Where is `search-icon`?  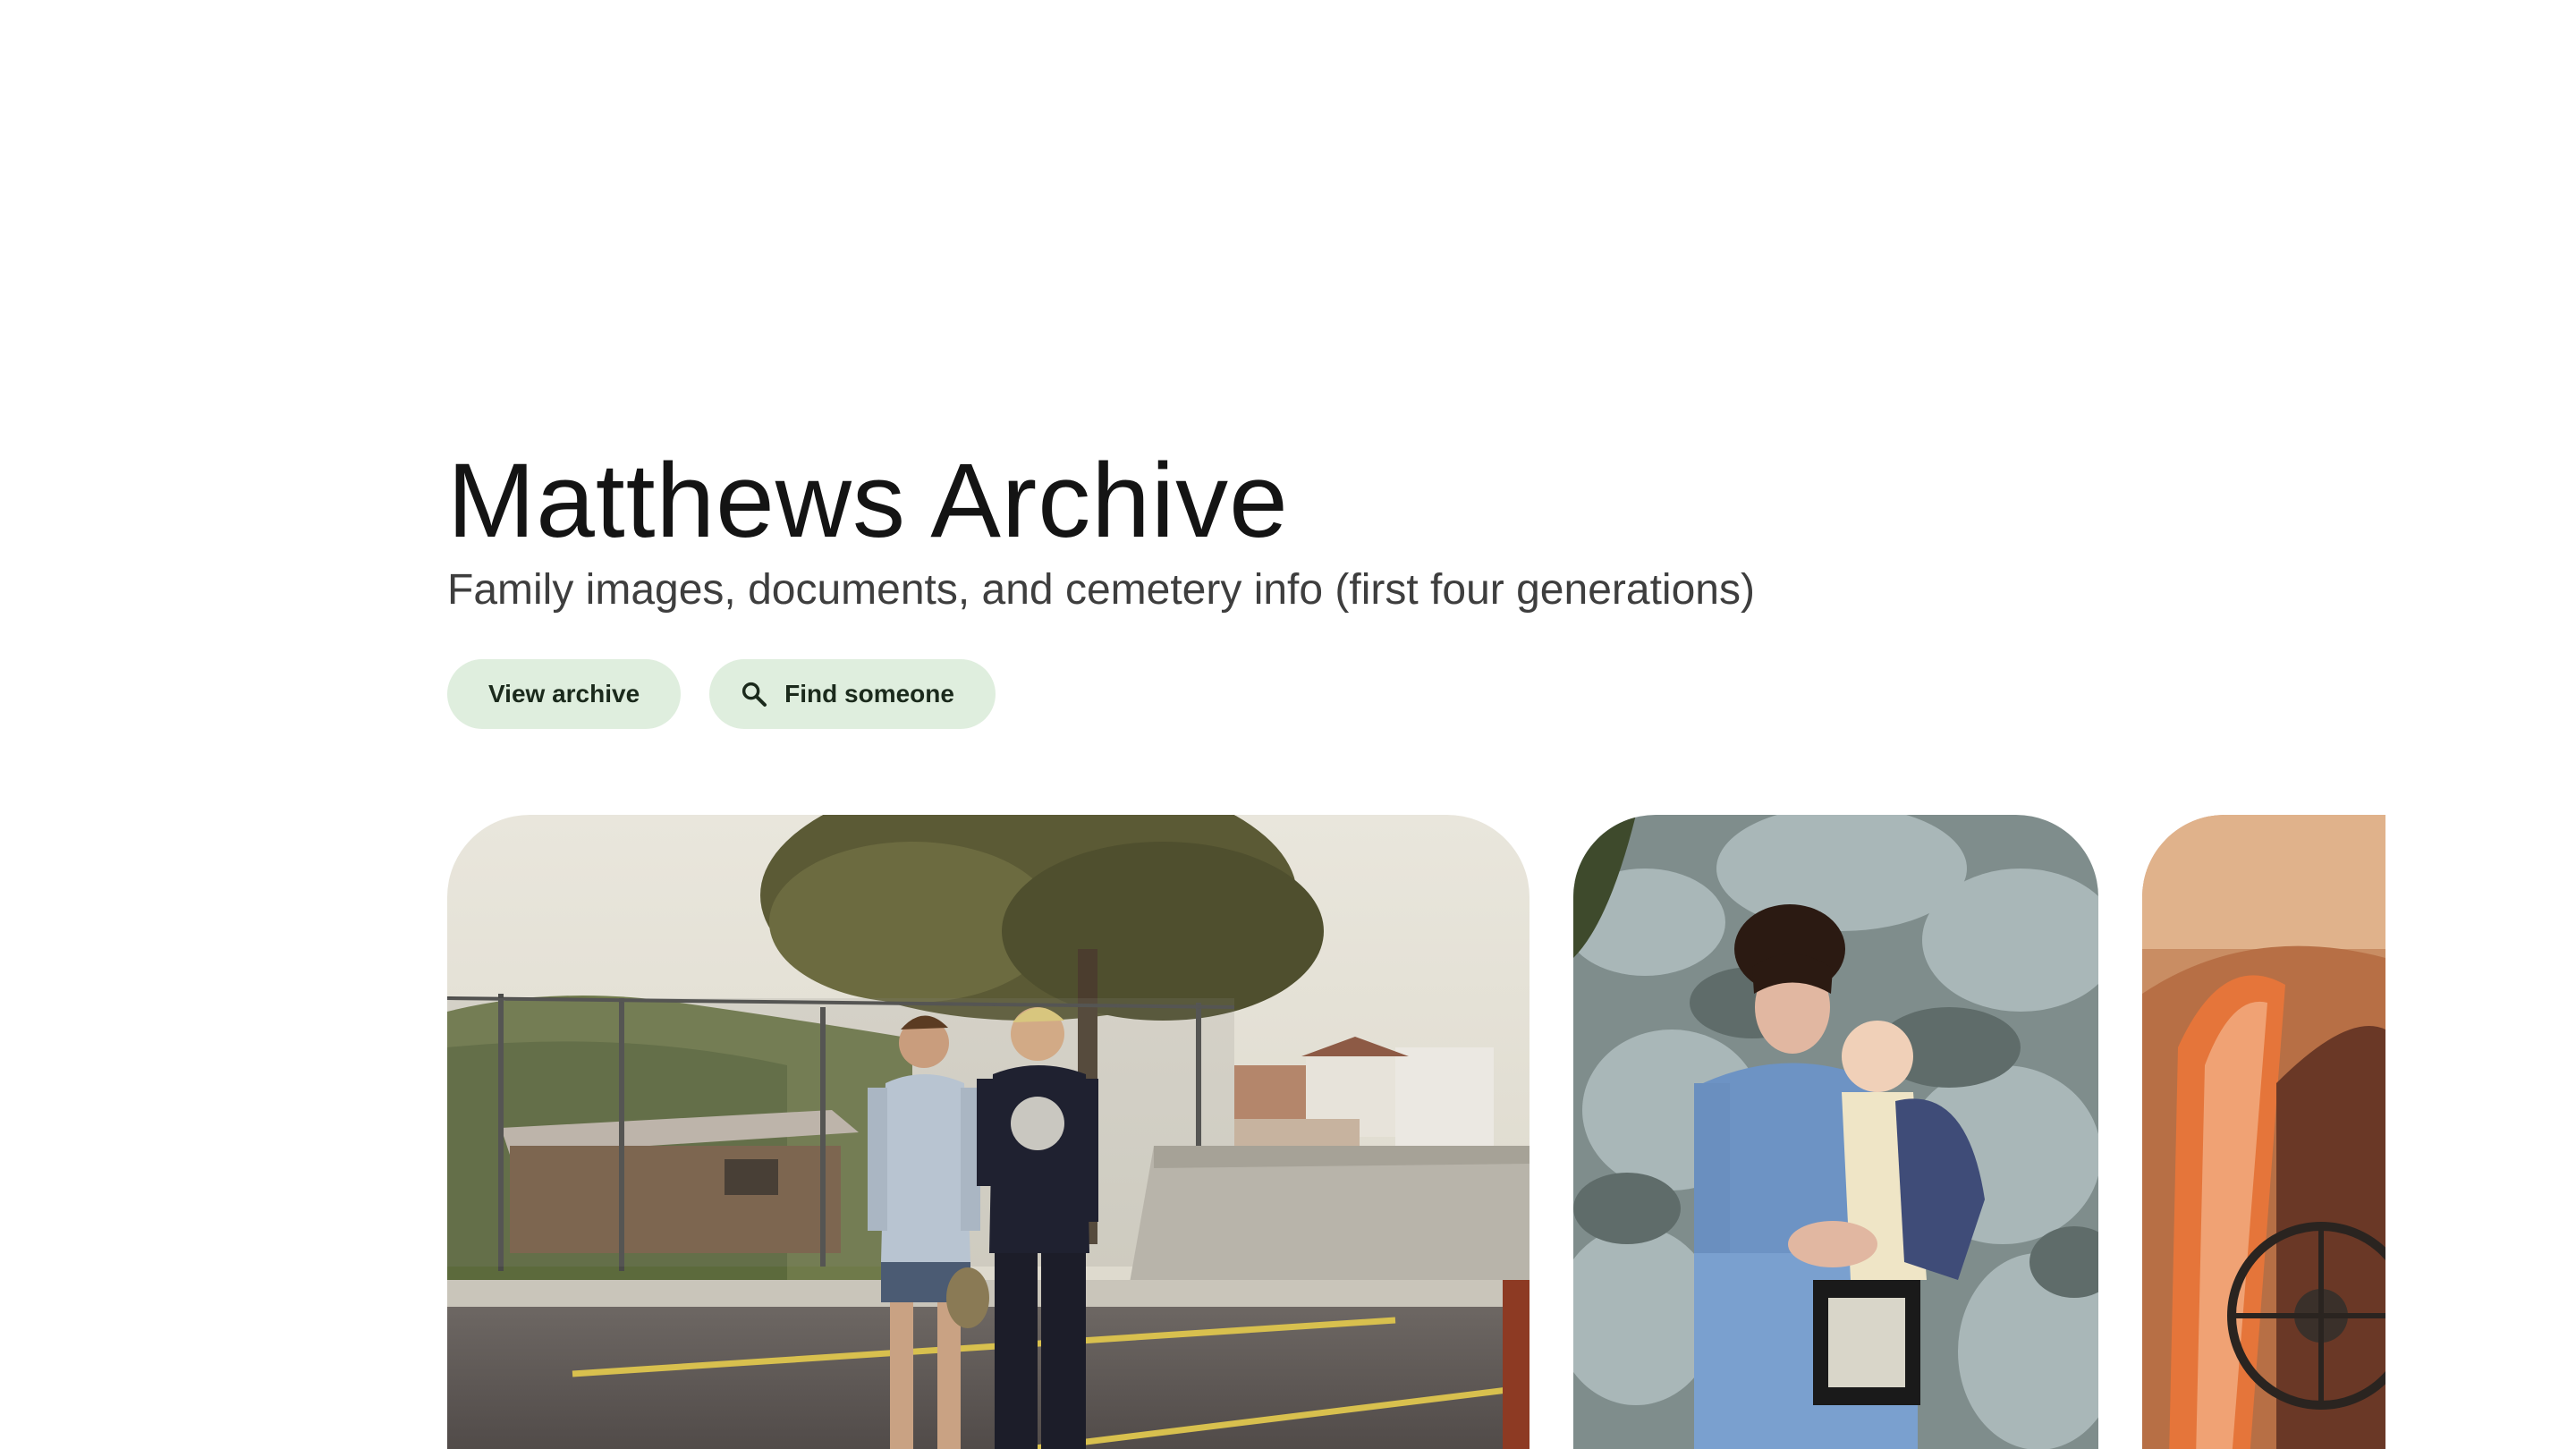 search-icon is located at coordinates (754, 694).